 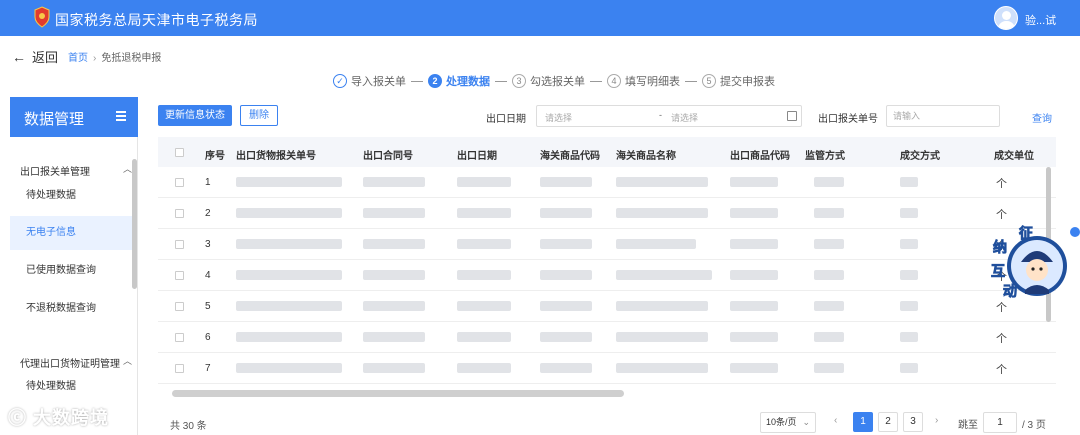 I want to click on breadcrumb-current: 免抵退税申报, so click(x=131, y=58).